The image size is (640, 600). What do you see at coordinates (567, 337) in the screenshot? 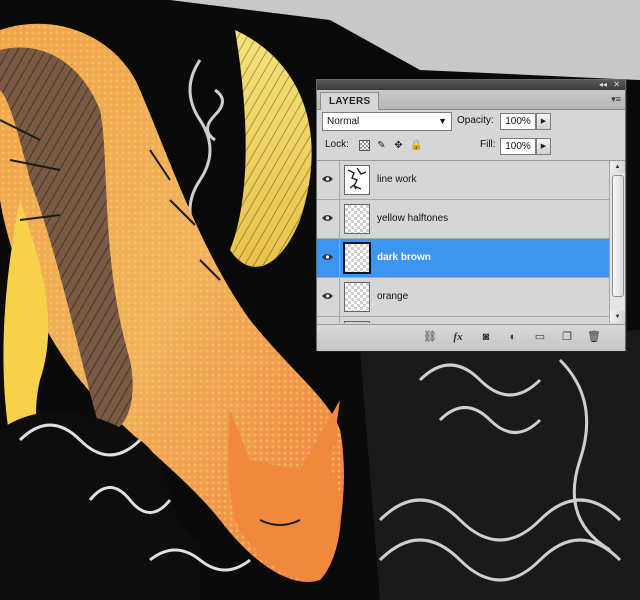
I see `new-layer-icon: ❐` at bounding box center [567, 337].